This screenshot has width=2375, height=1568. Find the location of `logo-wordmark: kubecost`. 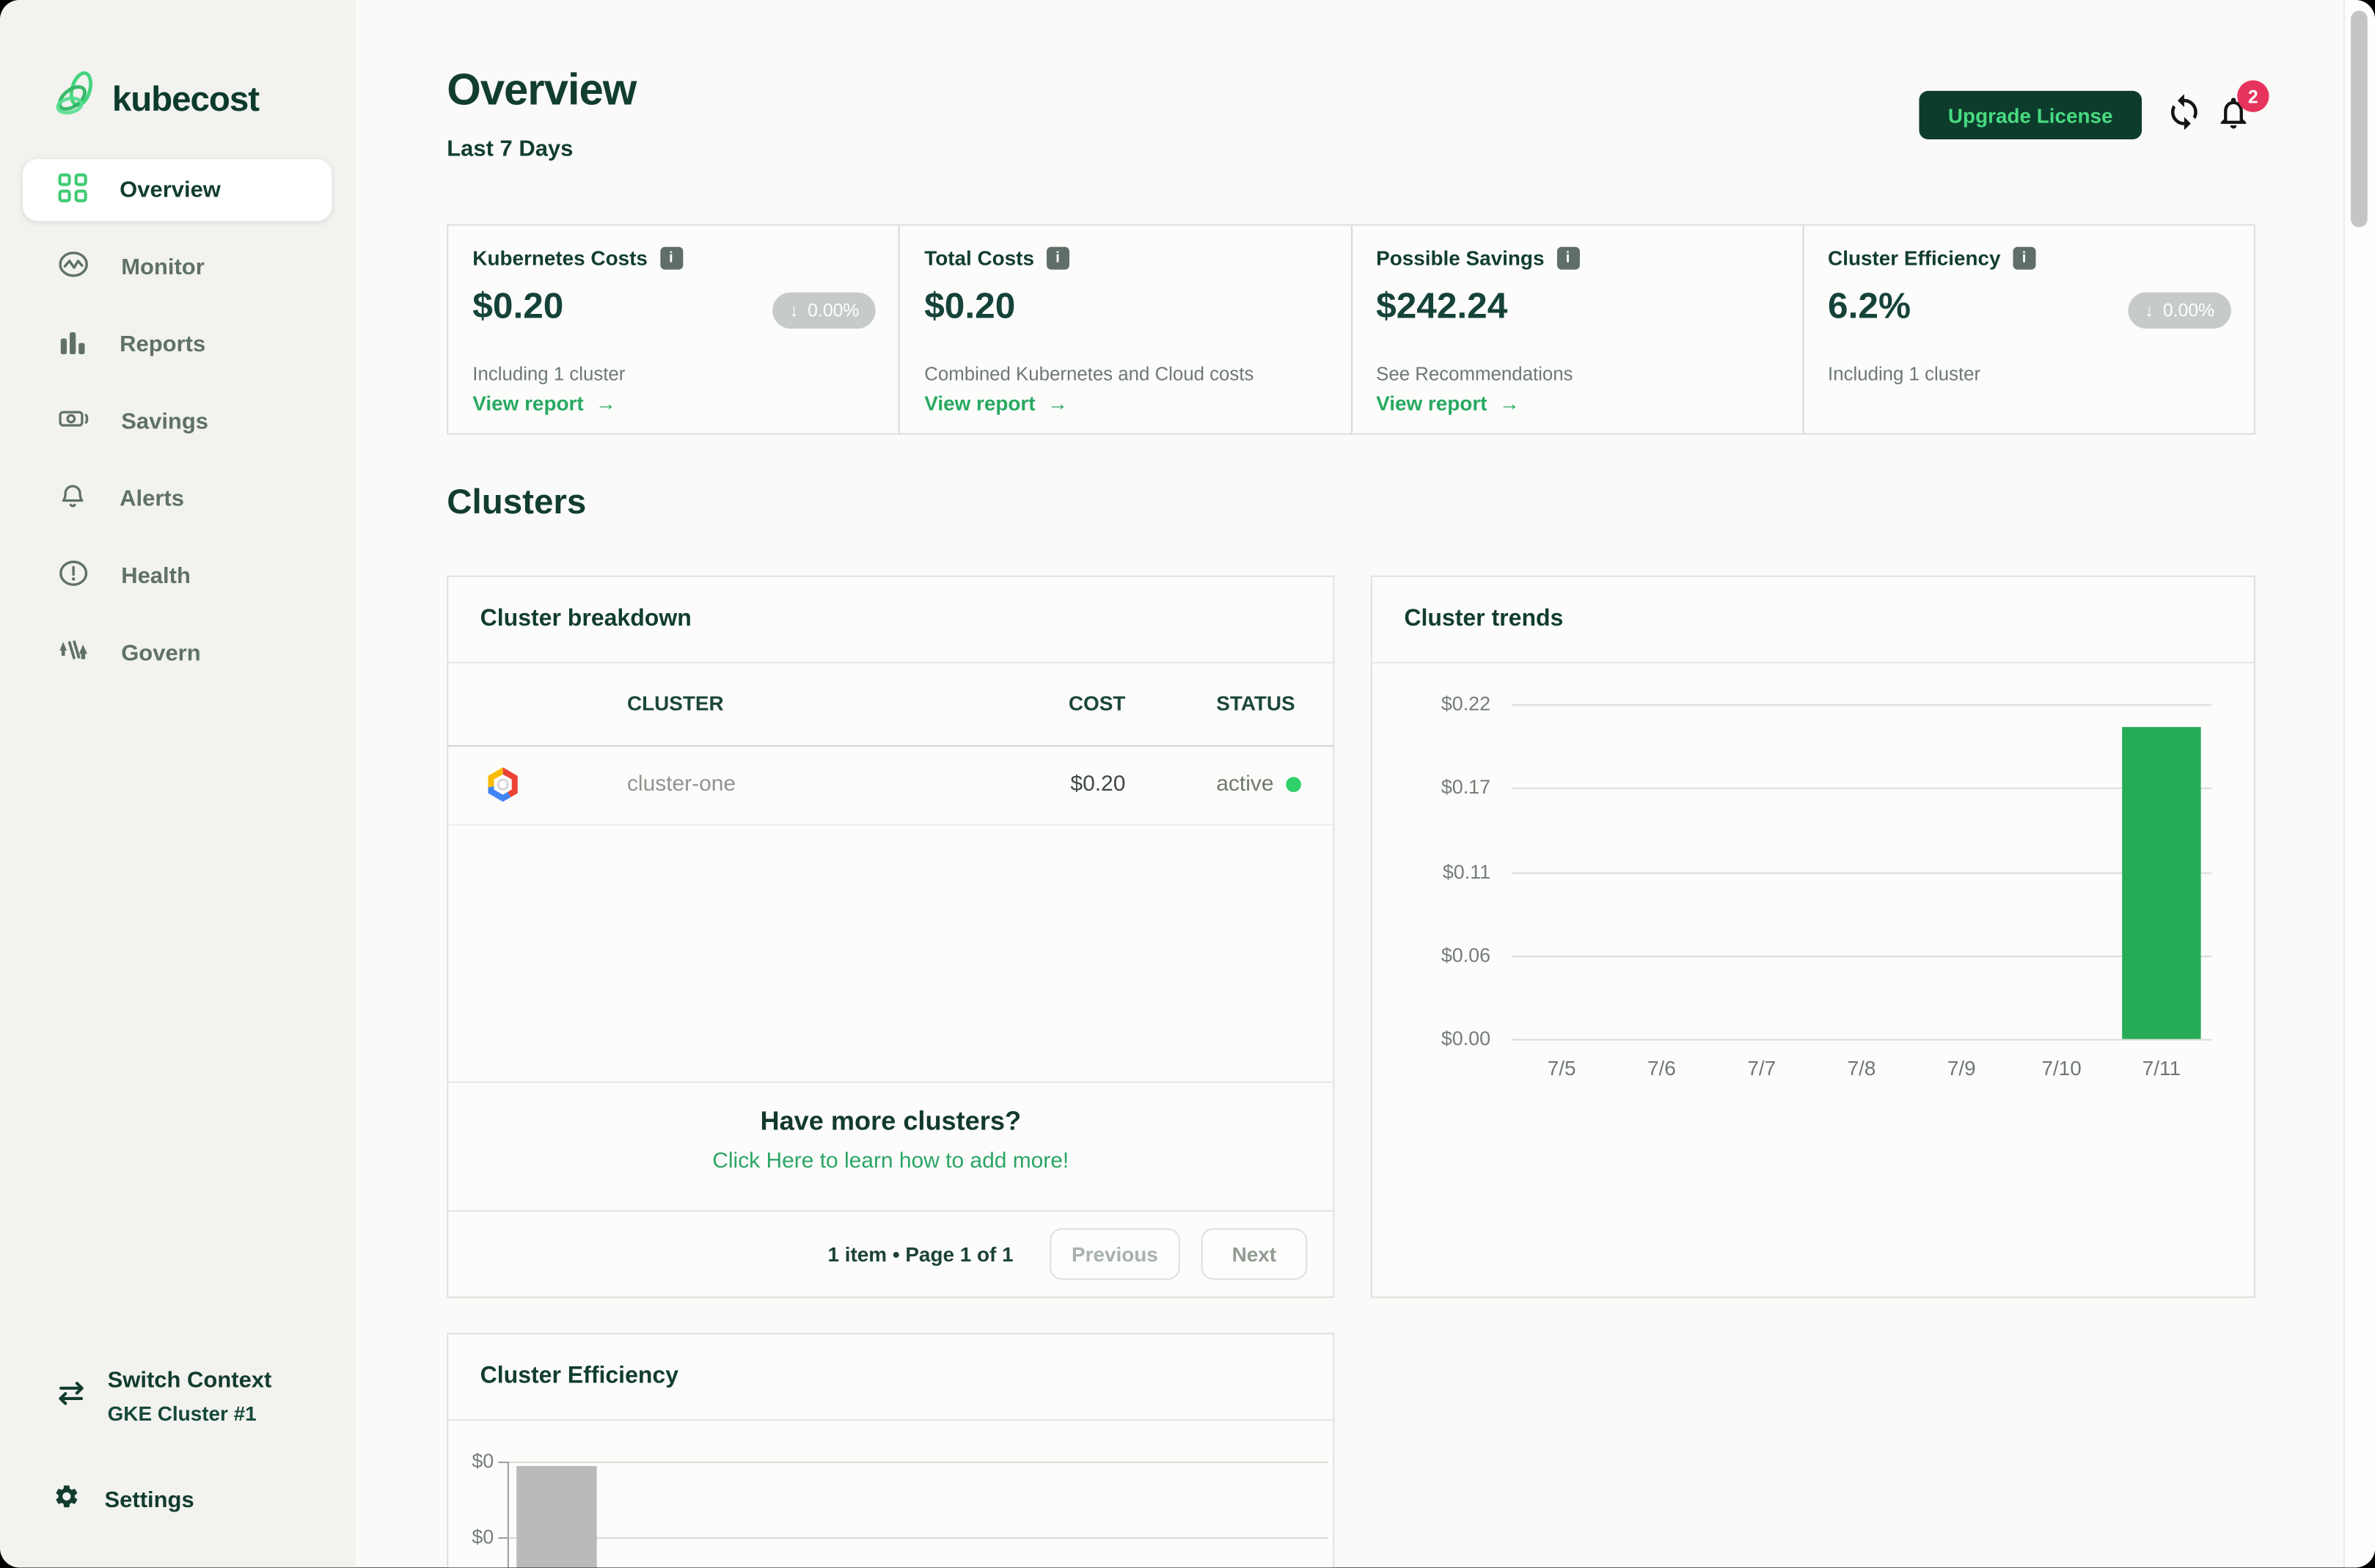

logo-wordmark: kubecost is located at coordinates (185, 98).